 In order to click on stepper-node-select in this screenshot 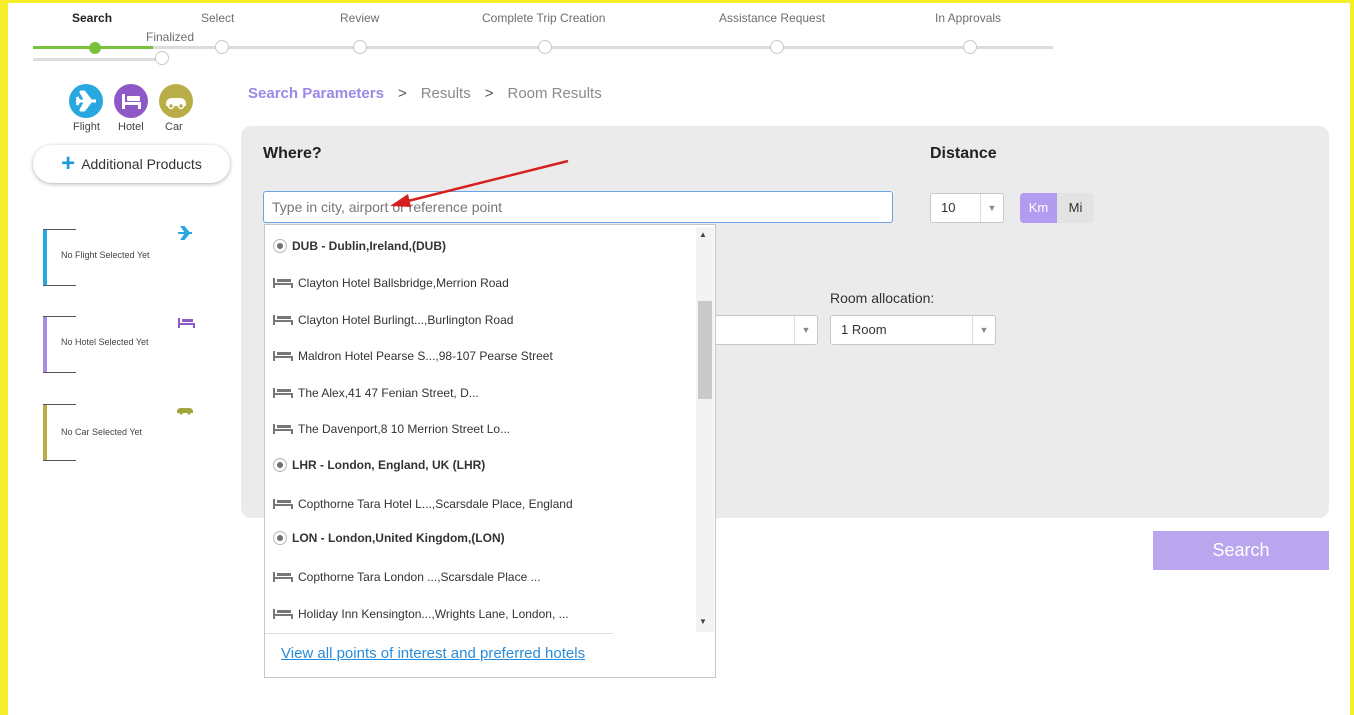, I will do `click(222, 47)`.